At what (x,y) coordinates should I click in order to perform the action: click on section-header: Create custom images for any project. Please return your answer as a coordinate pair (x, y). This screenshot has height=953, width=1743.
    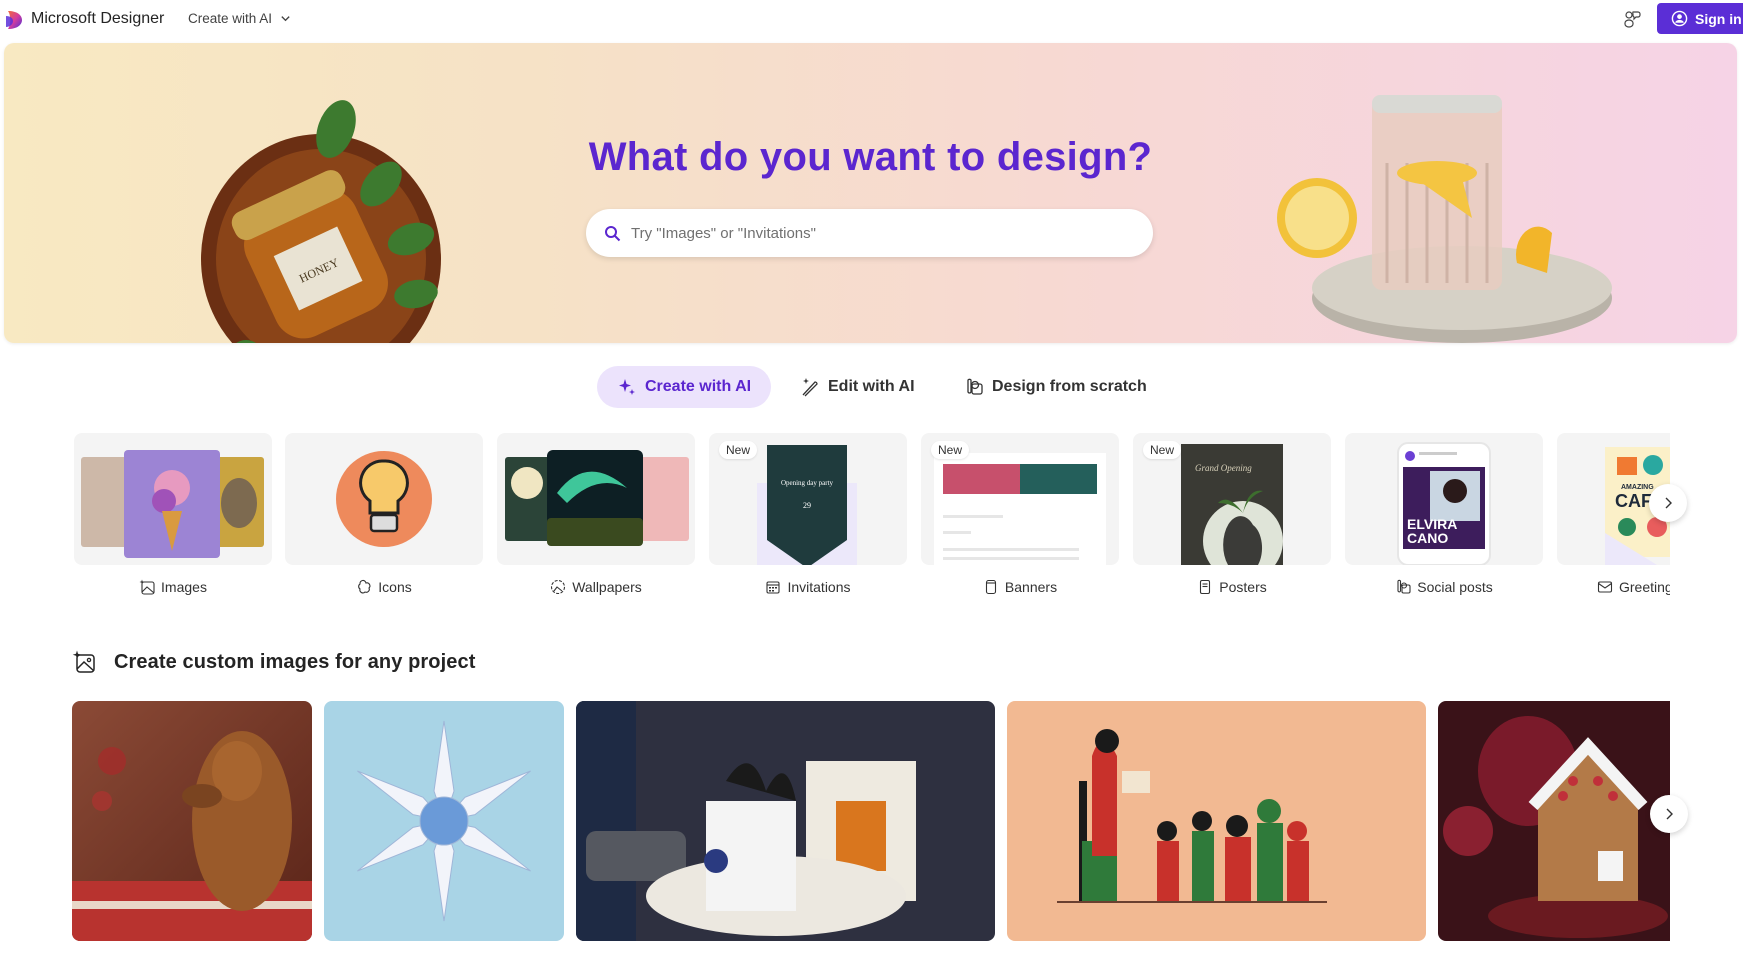
    Looking at the image, I should click on (274, 662).